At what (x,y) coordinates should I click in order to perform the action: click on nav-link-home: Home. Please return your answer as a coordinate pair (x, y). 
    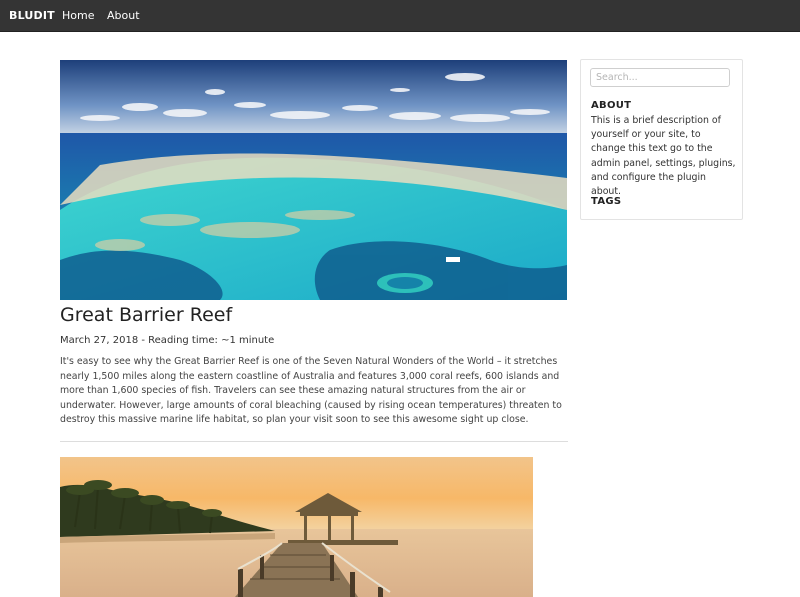
    Looking at the image, I should click on (78, 15).